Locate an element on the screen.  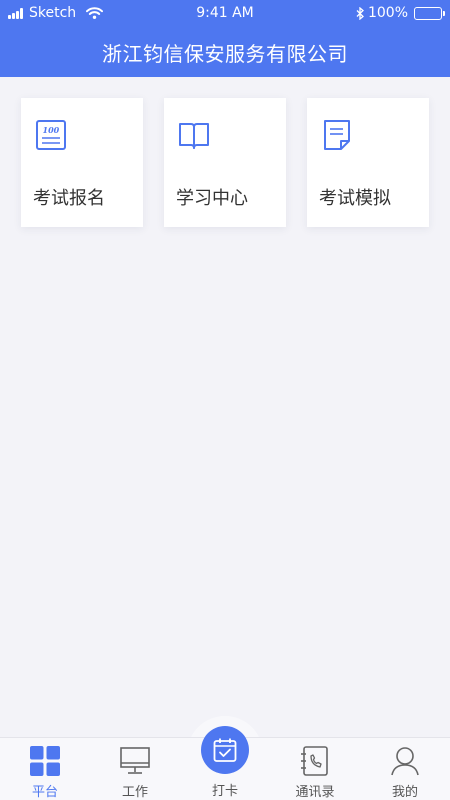
svg-text: 100 is located at coordinates (51, 130).